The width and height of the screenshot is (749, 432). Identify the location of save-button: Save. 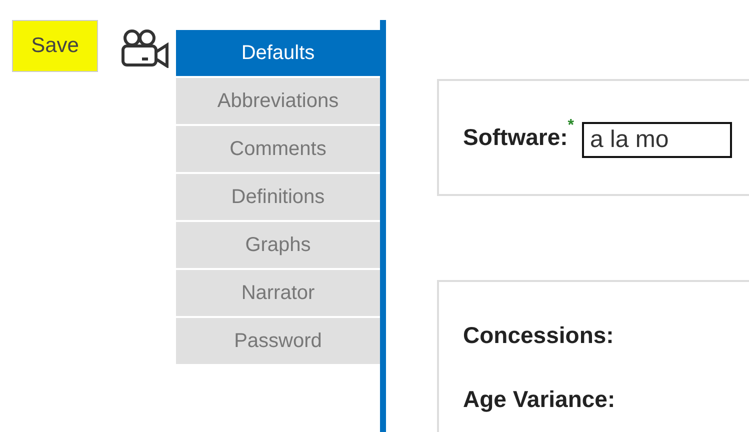
(55, 46).